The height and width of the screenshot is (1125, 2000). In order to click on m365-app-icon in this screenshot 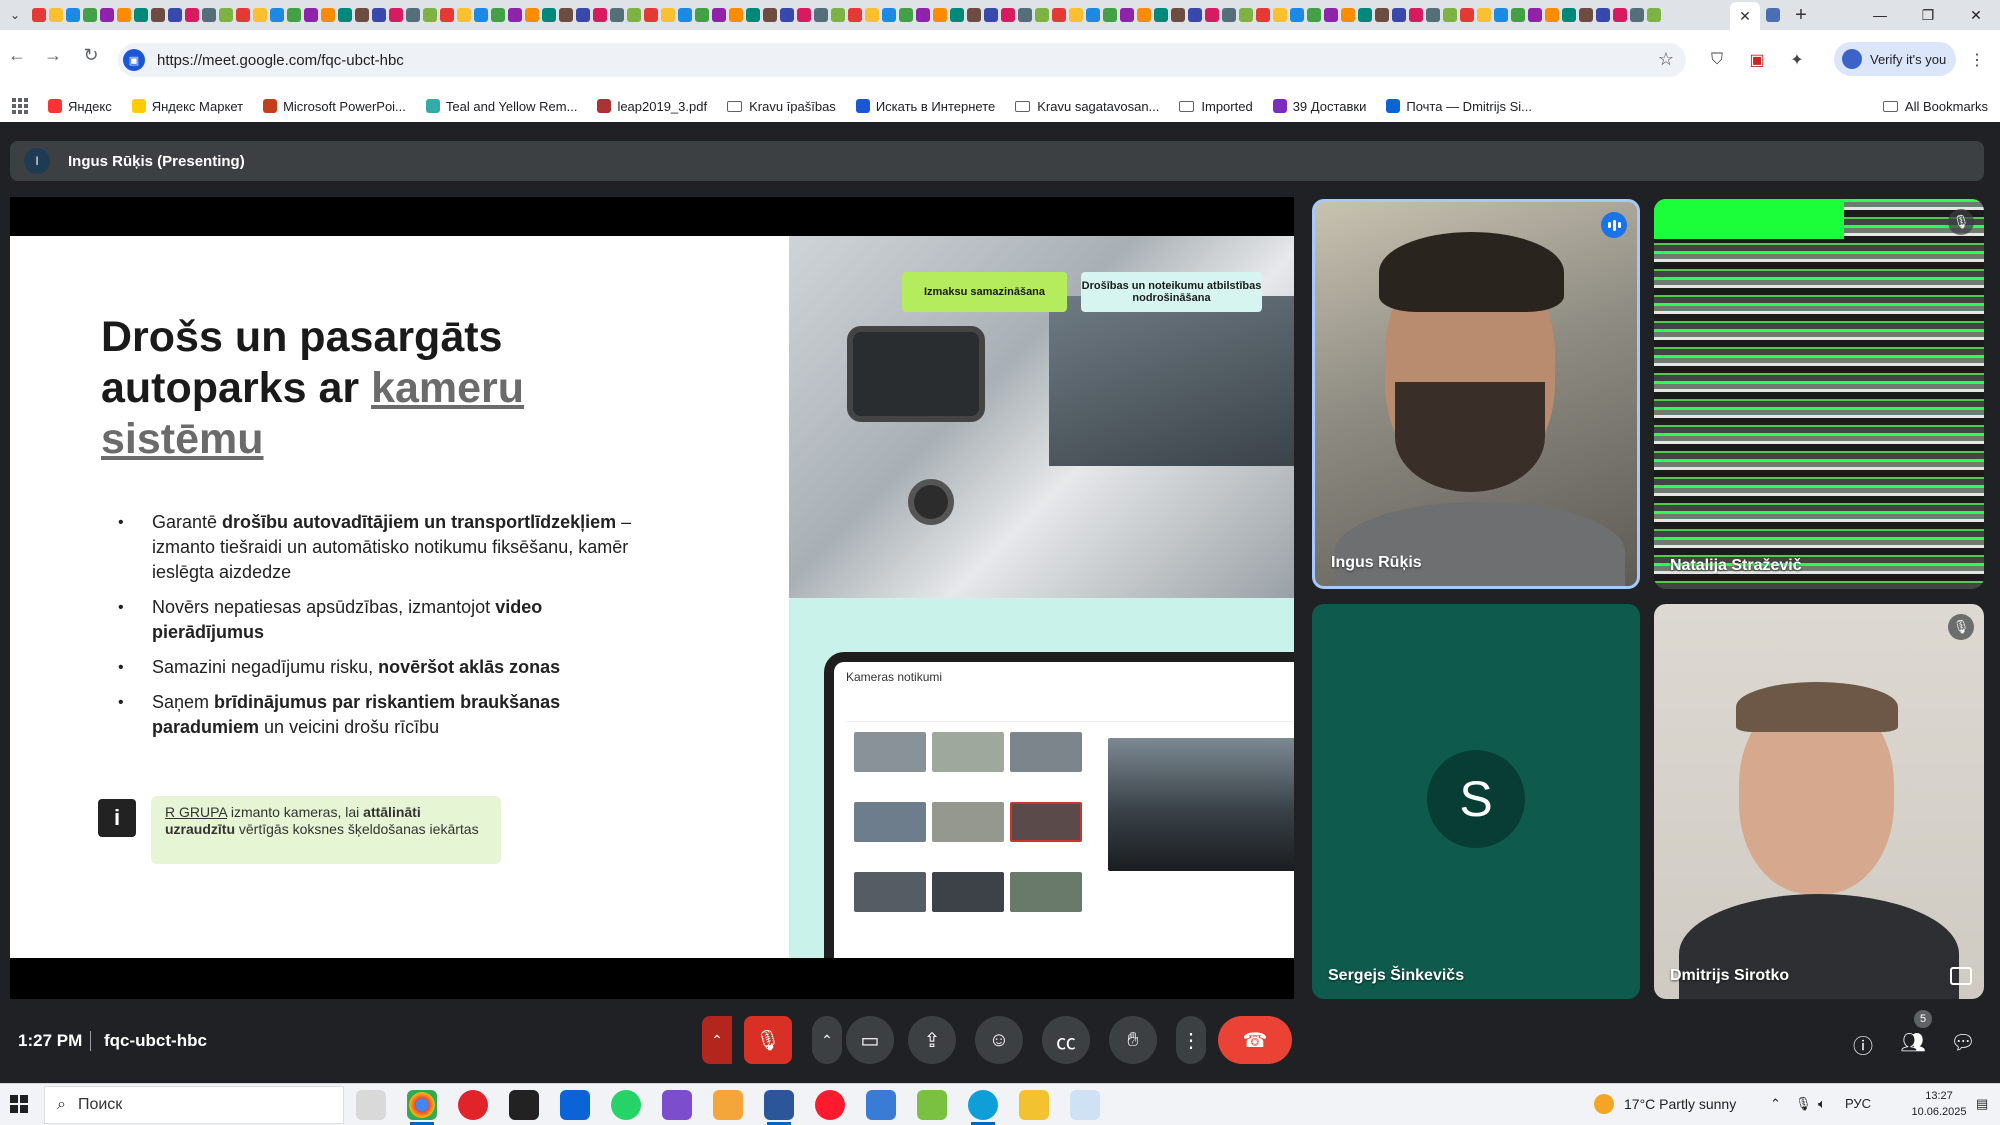, I will do `click(677, 1105)`.